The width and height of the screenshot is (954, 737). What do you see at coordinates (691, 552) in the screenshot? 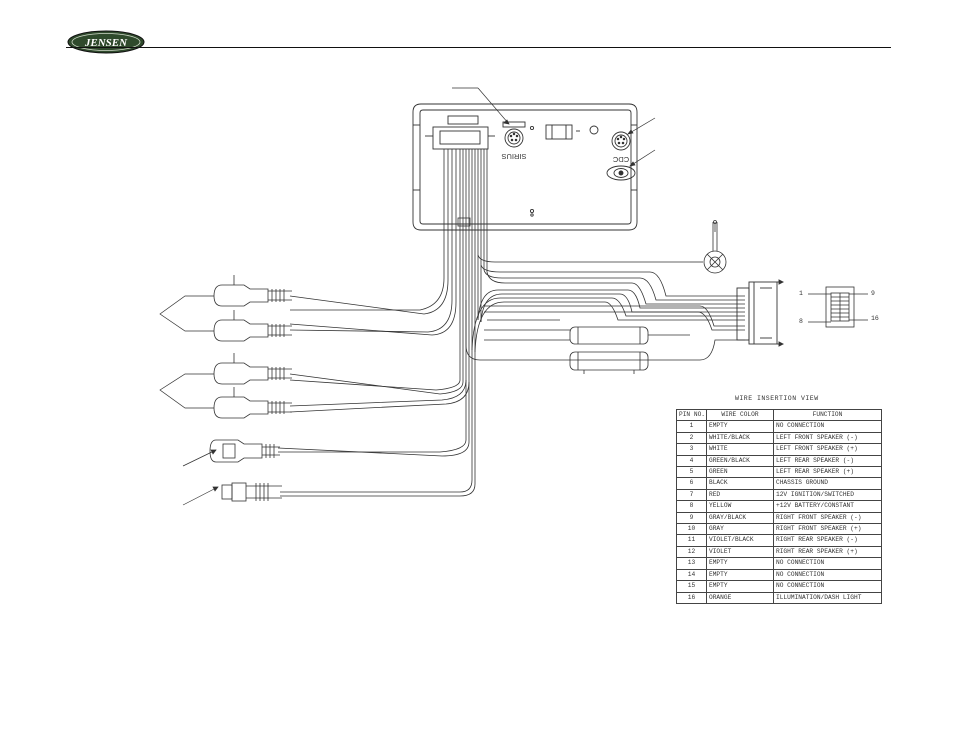
I see `pin-number: 12` at bounding box center [691, 552].